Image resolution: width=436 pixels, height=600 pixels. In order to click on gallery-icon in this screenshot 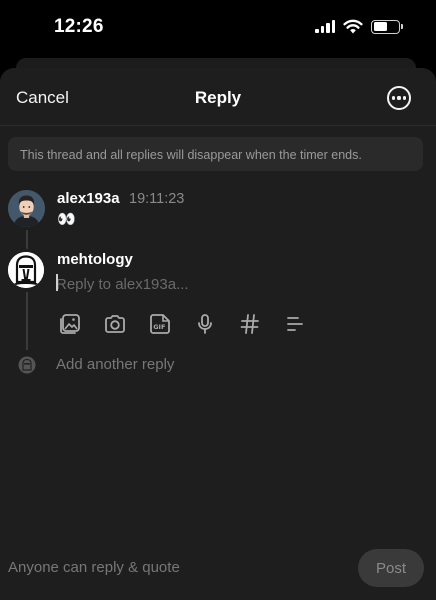, I will do `click(70, 324)`.